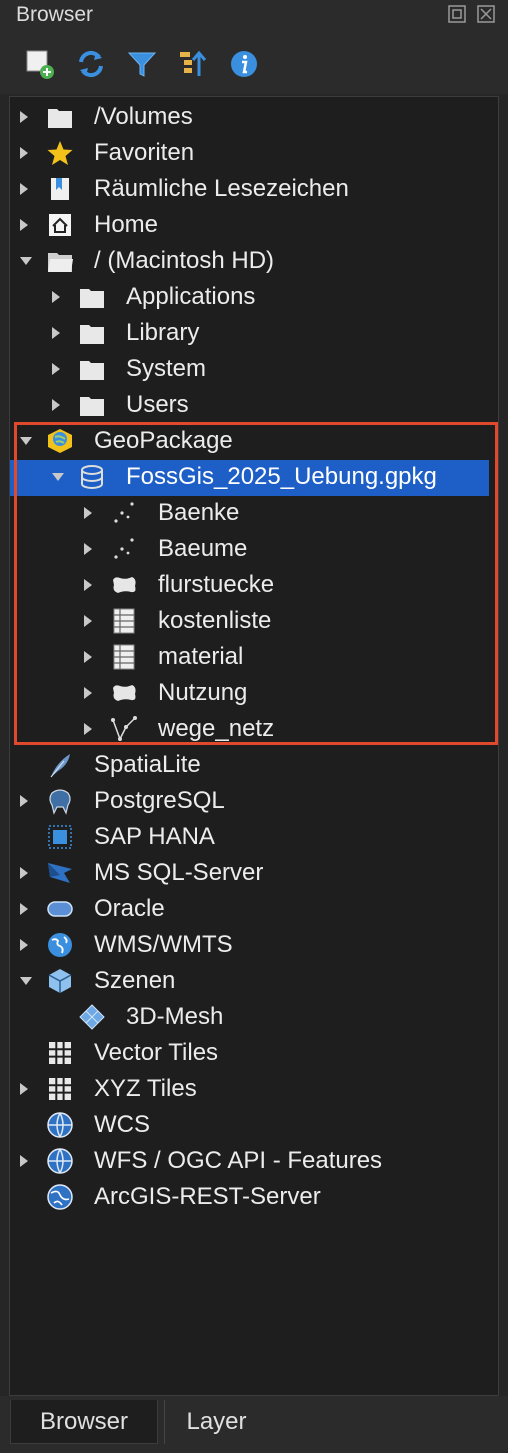 This screenshot has width=508, height=1453. Describe the element at coordinates (254, 837) in the screenshot. I see `tree-item: SAP HANA` at that location.